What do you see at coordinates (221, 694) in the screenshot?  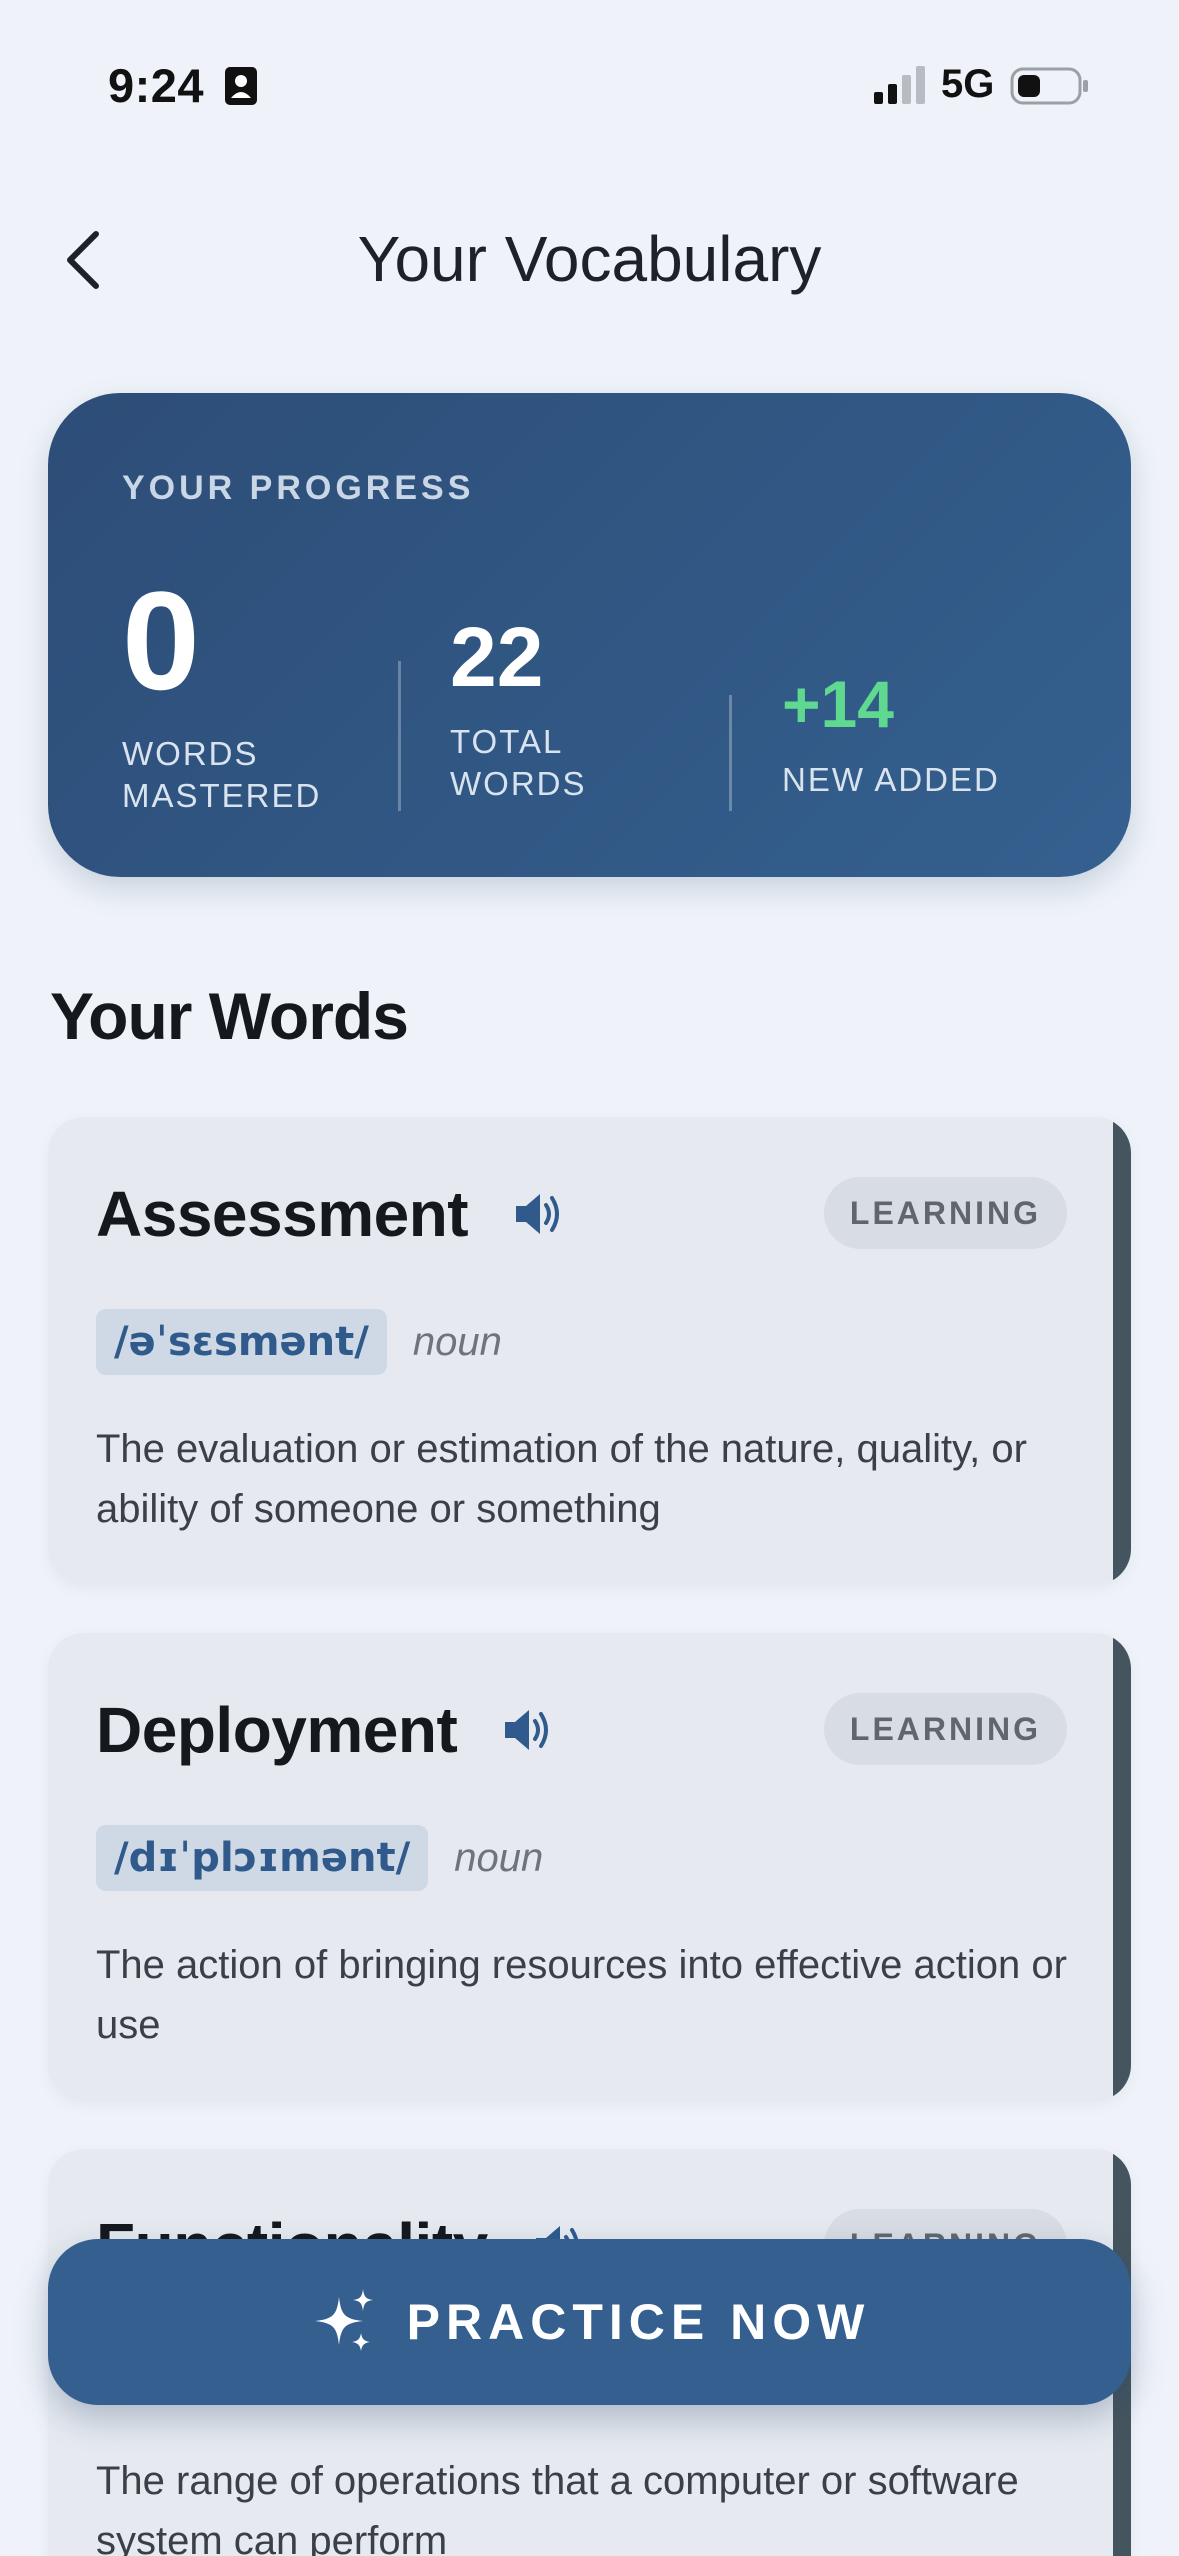 I see `stat-words-mastered: 0 WORDS MASTERED` at bounding box center [221, 694].